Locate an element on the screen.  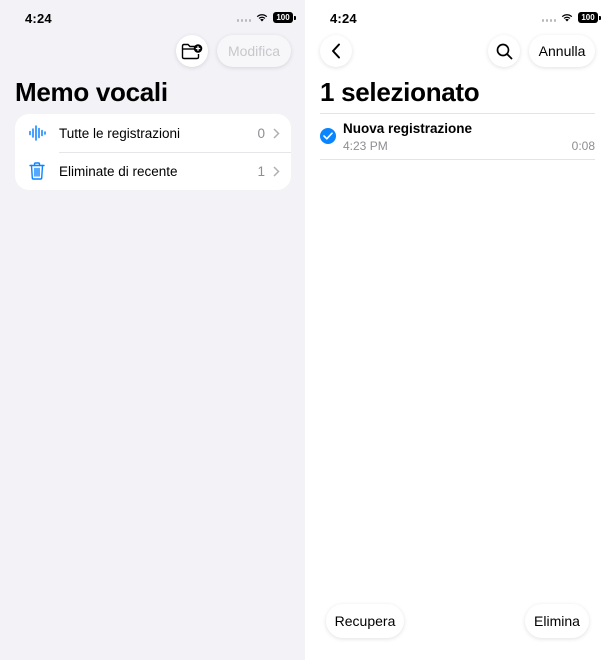
waveform-icon is located at coordinates (37, 133).